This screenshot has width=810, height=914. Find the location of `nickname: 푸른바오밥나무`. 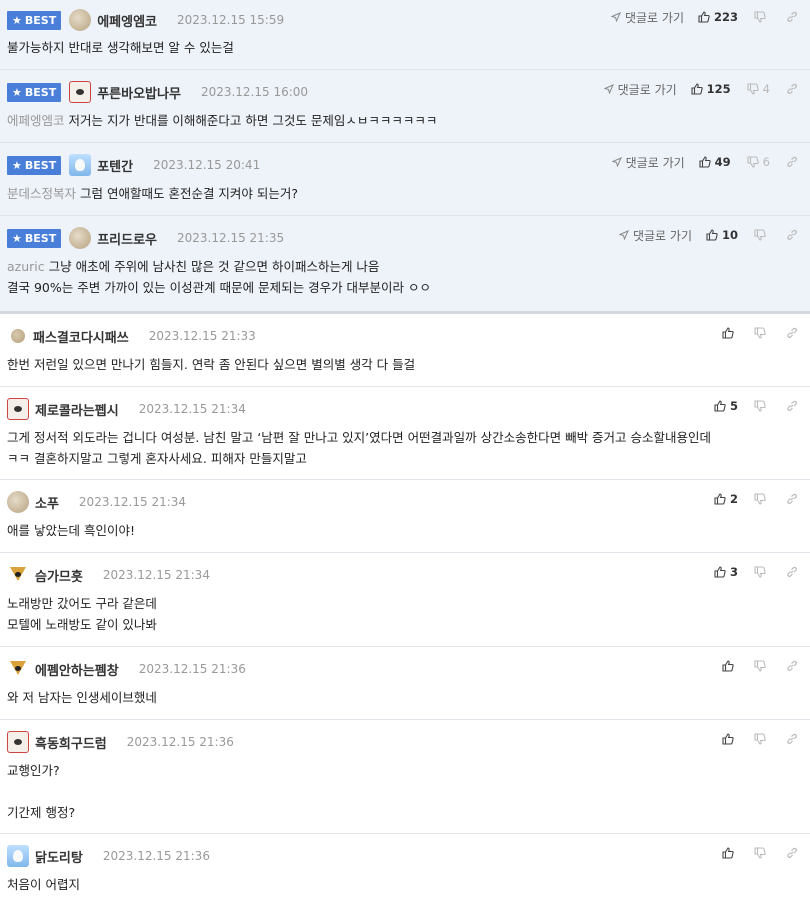

nickname: 푸른바오밥나무 is located at coordinates (139, 92).